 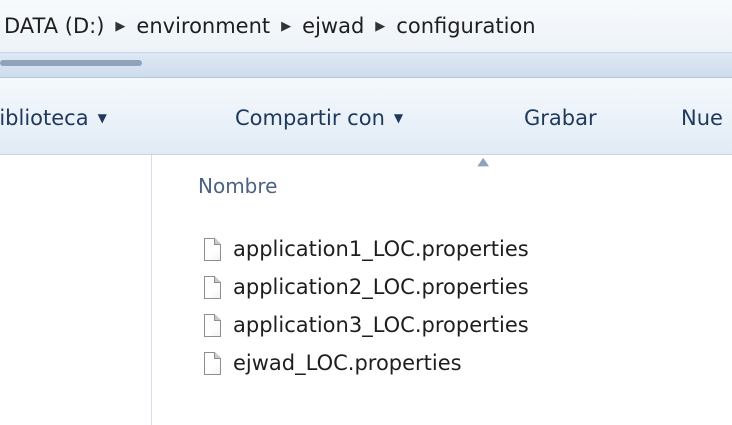 What do you see at coordinates (333, 26) in the screenshot?
I see `breadcrumb-item-ejwad: ejwad` at bounding box center [333, 26].